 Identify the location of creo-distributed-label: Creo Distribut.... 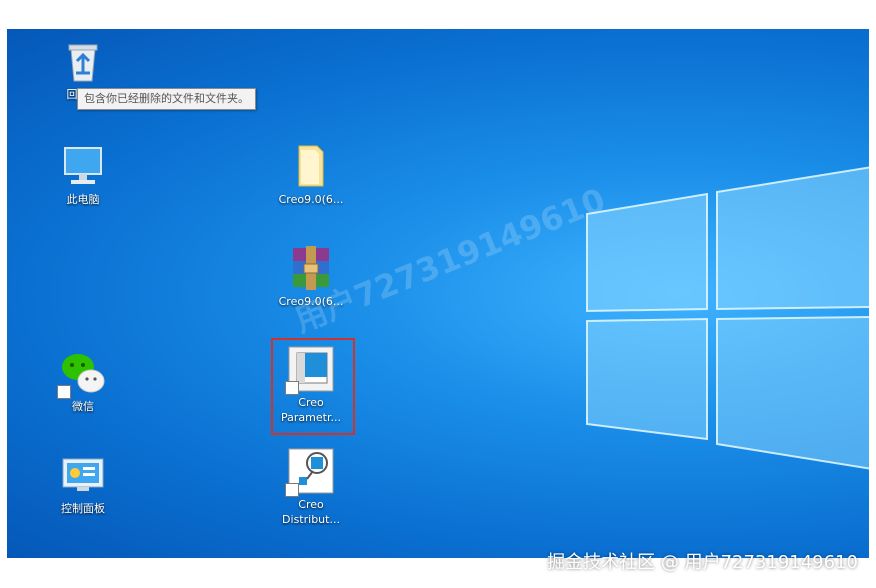
(311, 512).